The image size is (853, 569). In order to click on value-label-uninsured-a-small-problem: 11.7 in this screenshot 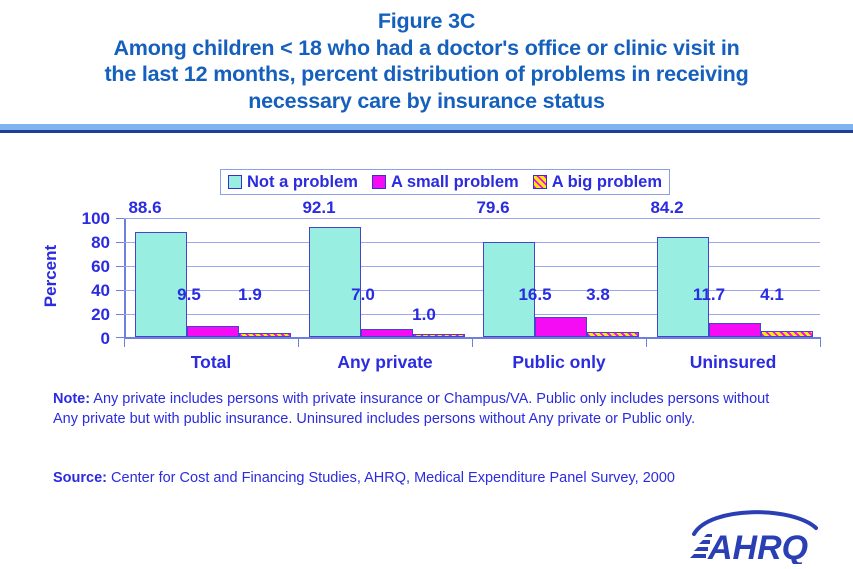, I will do `click(709, 294)`.